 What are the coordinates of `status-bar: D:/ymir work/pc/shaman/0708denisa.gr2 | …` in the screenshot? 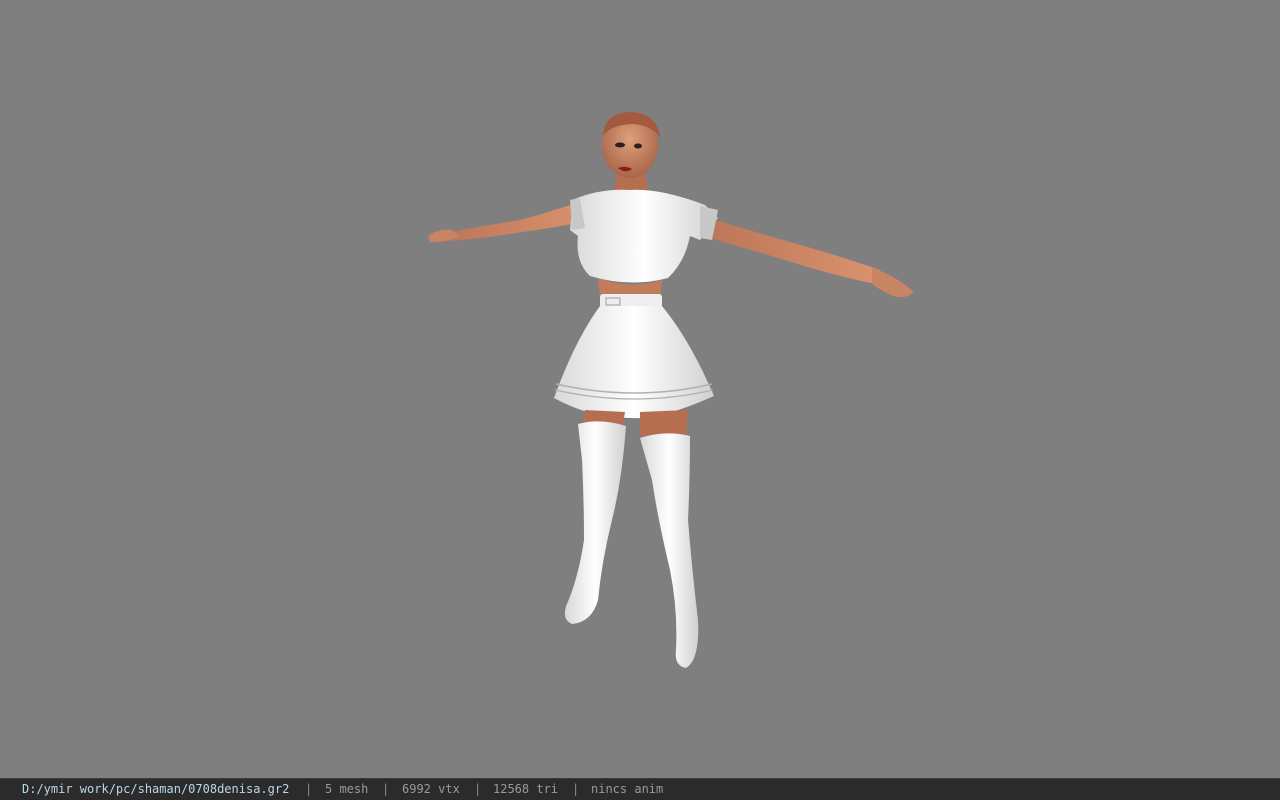 It's located at (640, 789).